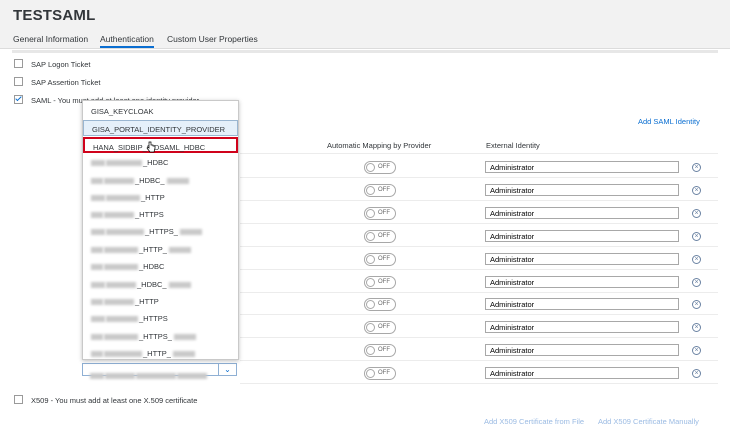 This screenshot has width=730, height=428. Describe the element at coordinates (227, 369) in the screenshot. I see `chevron-down-icon: ⌄` at that location.